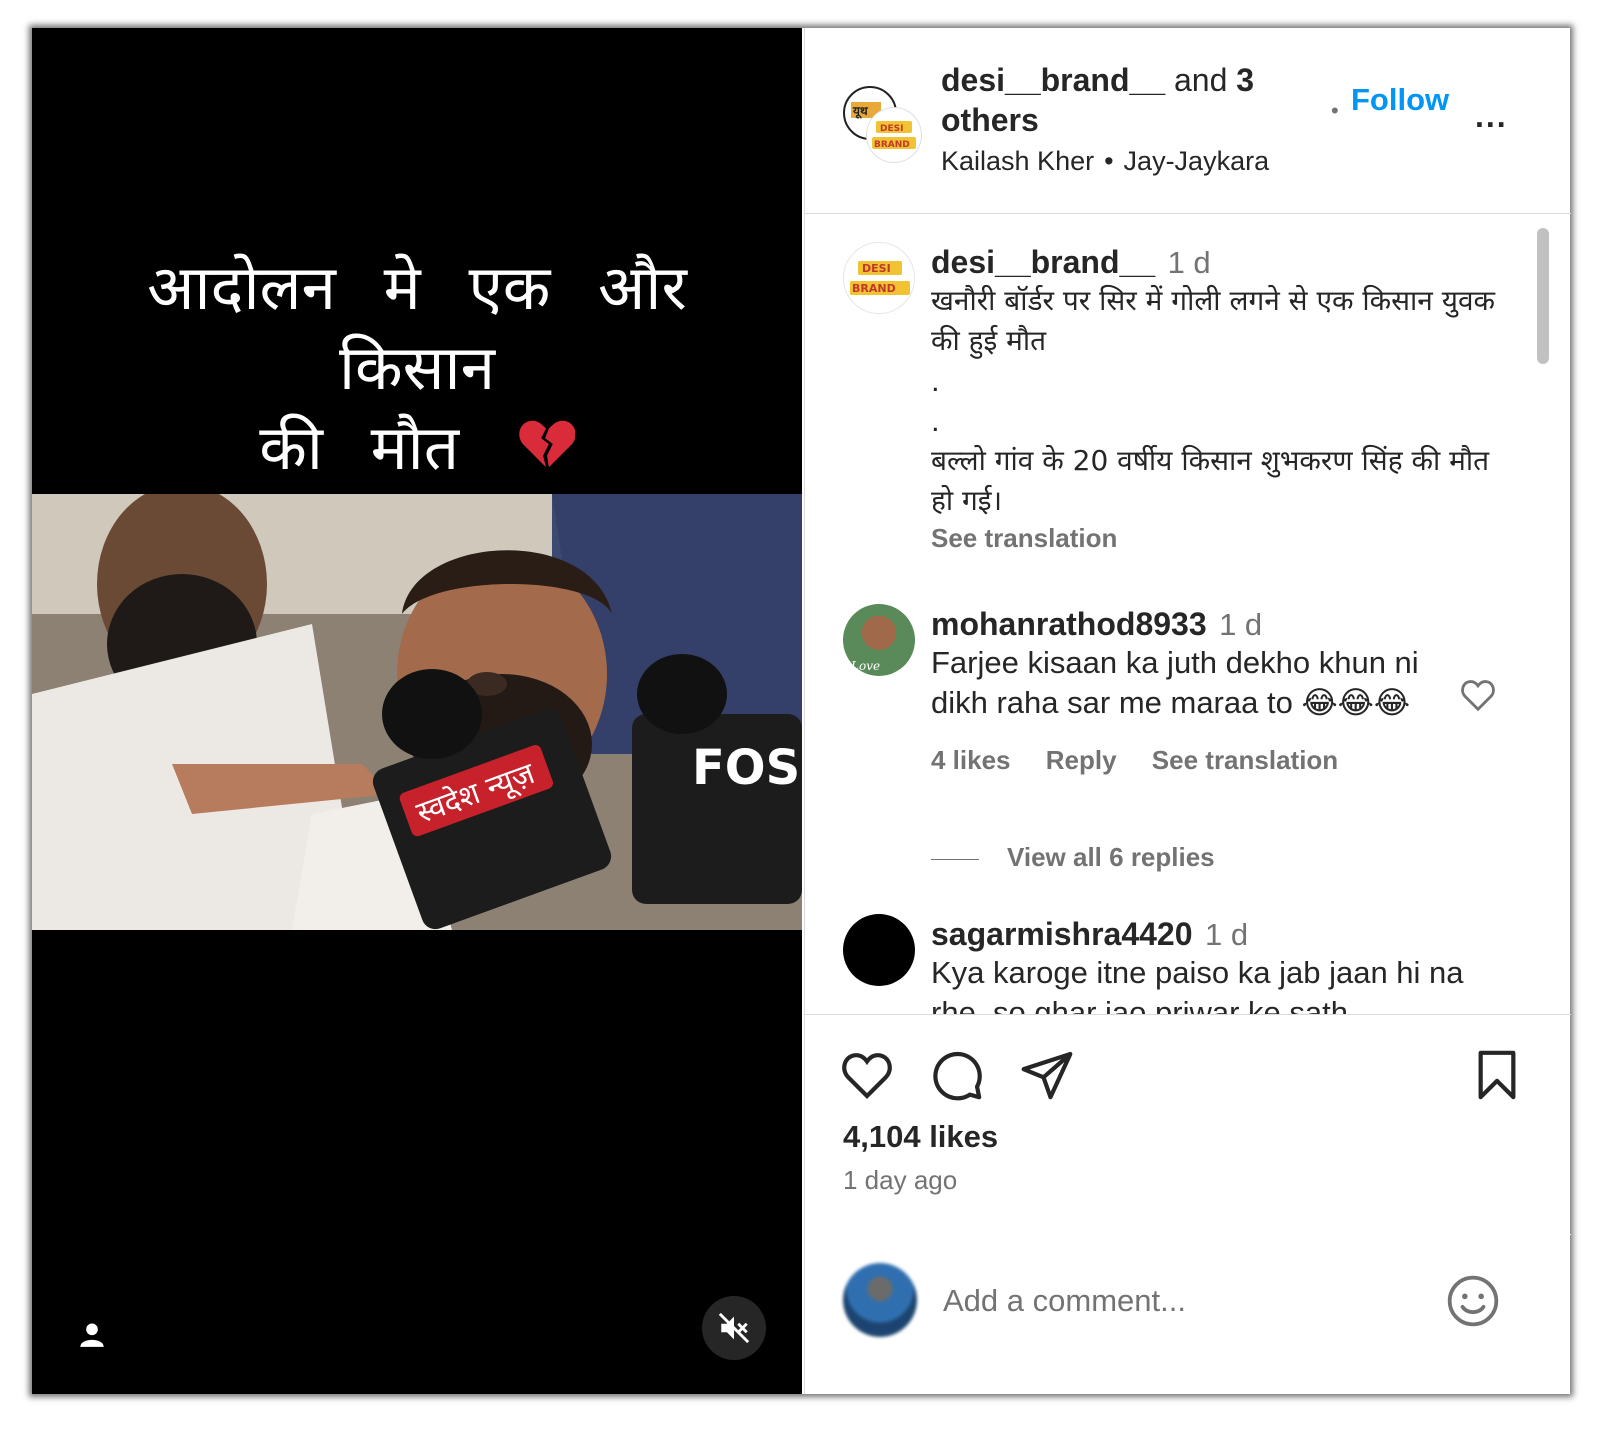 This screenshot has width=1600, height=1430. What do you see at coordinates (955, 859) in the screenshot?
I see `replies-divider` at bounding box center [955, 859].